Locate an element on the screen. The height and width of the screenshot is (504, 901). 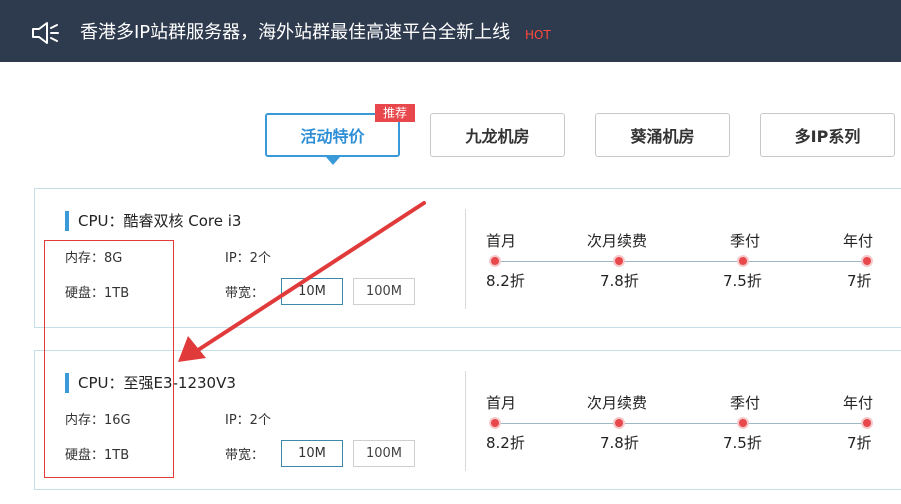
memory-spec: 内存：16G is located at coordinates (98, 420).